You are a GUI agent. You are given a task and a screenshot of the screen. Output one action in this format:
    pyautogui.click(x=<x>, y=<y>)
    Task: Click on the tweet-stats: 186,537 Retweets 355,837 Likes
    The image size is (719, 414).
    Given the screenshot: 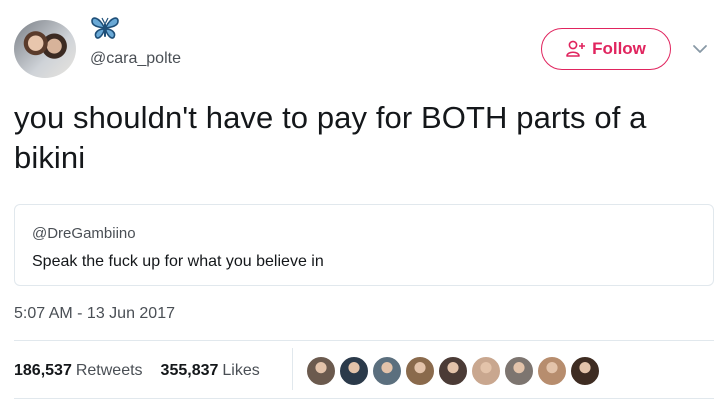 What is the action you would take?
    pyautogui.click(x=137, y=371)
    